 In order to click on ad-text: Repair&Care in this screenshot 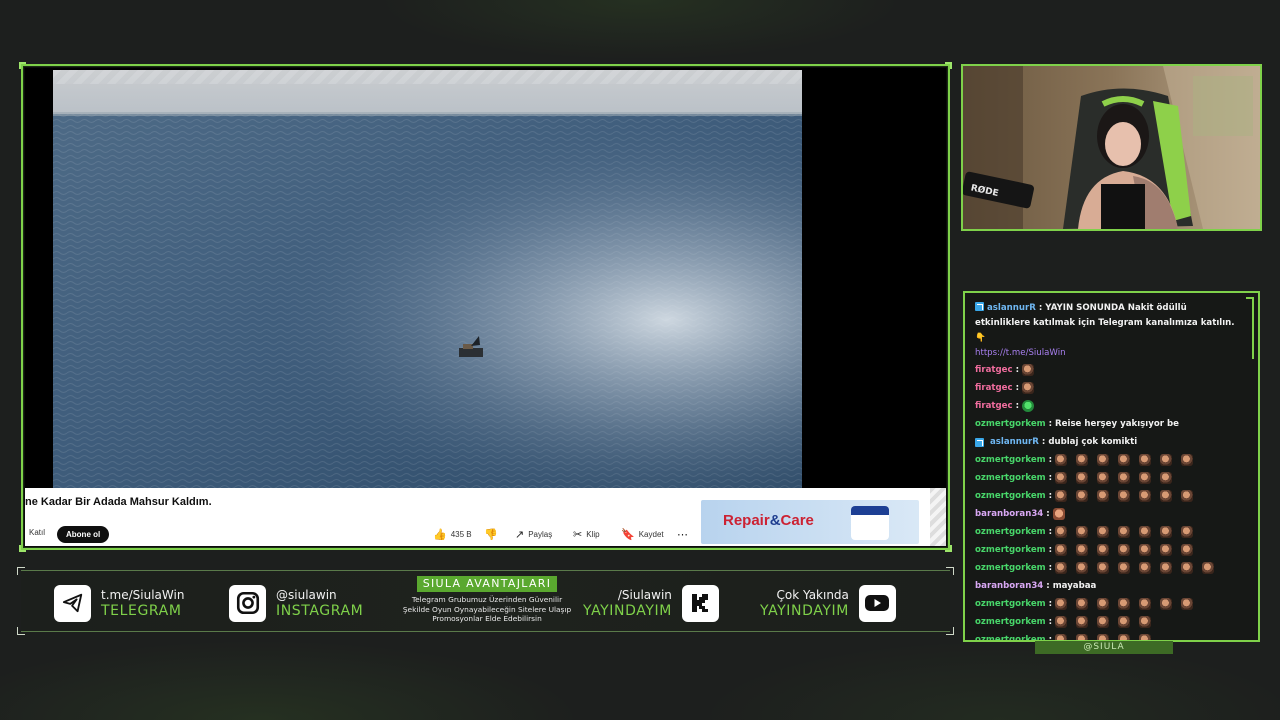, I will do `click(768, 520)`.